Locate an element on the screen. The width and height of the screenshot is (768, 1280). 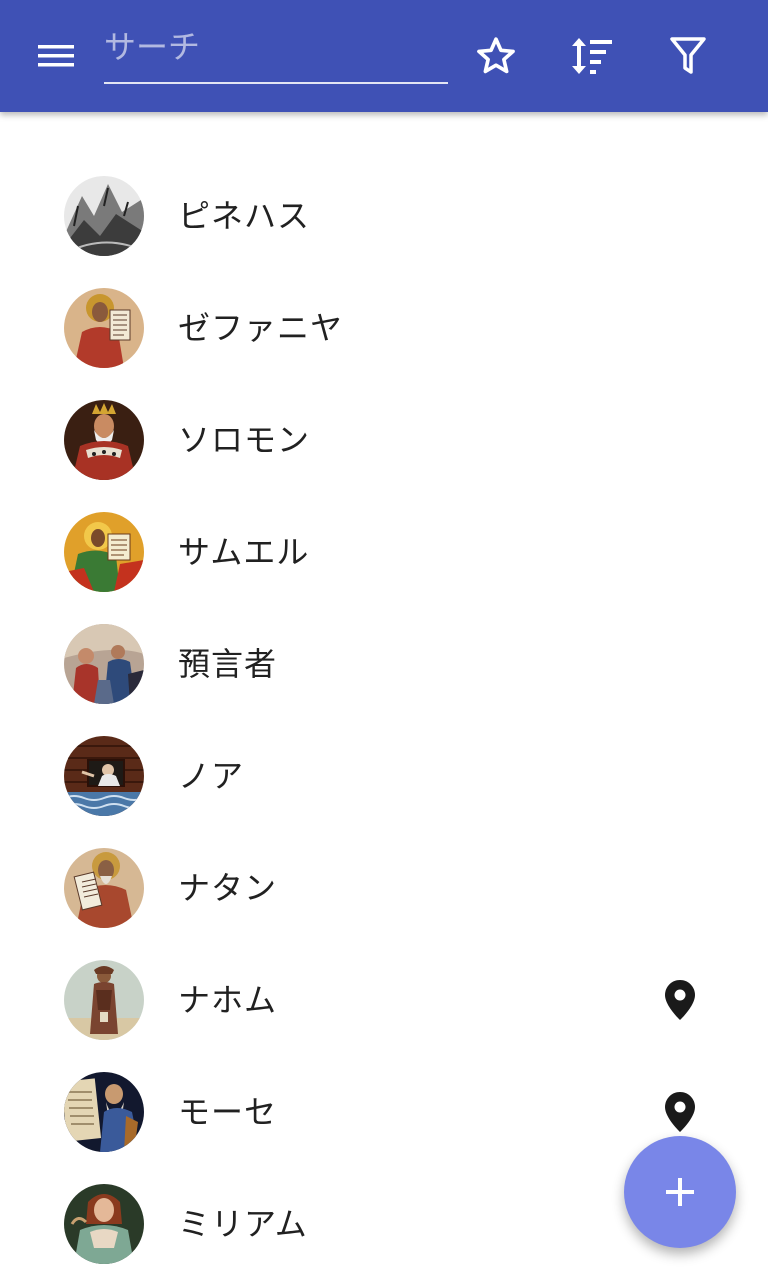
list-item-label: ノア is located at coordinates (211, 776).